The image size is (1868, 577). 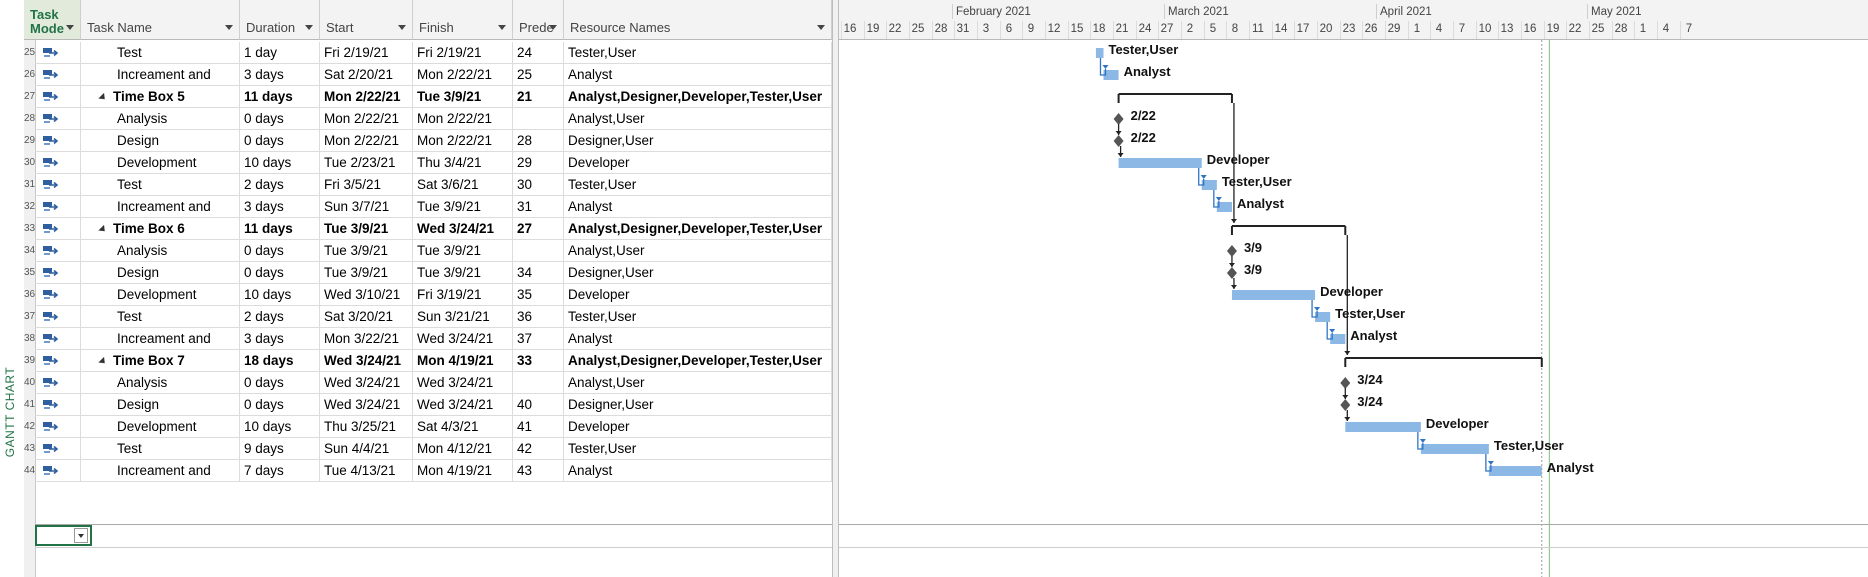 I want to click on start-cell: Mon 3/22/21, so click(x=366, y=338).